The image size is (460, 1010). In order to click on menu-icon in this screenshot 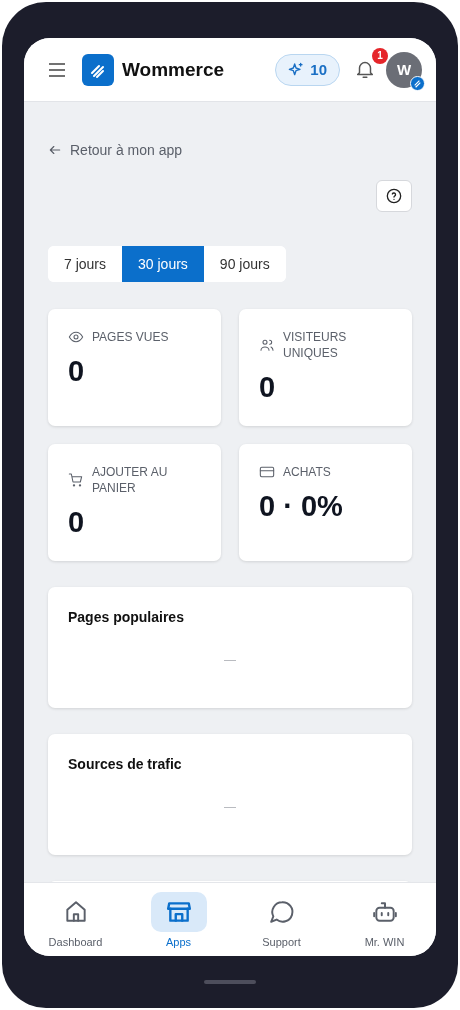, I will do `click(57, 69)`.